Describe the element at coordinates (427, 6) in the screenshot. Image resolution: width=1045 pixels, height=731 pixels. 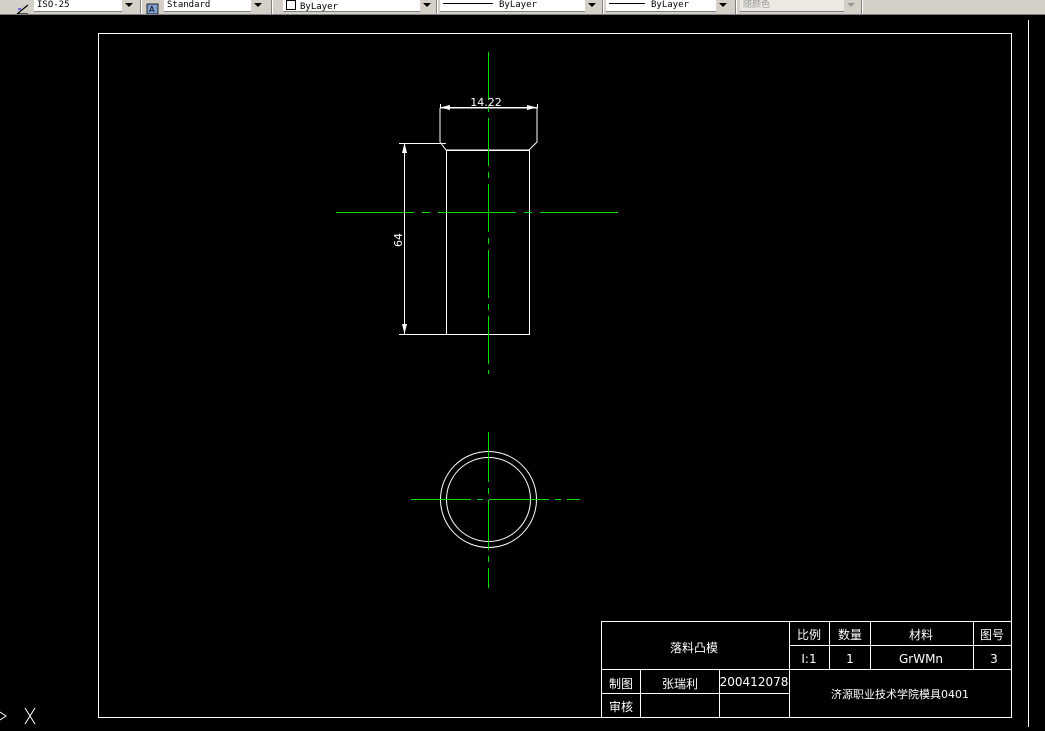
I see `color-dropdown-arrow` at that location.